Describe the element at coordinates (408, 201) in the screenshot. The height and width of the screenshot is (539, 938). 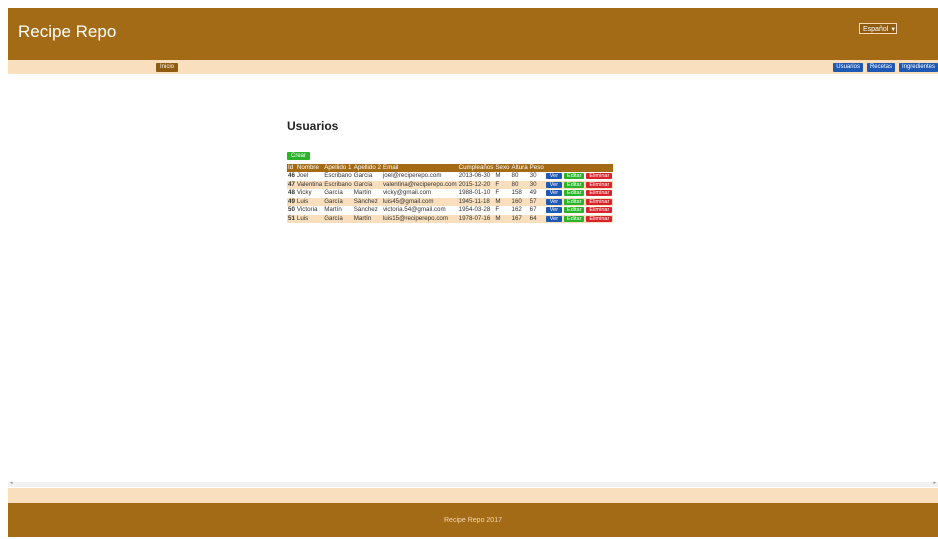
I see `cell-email: luis45@gmail.com` at that location.